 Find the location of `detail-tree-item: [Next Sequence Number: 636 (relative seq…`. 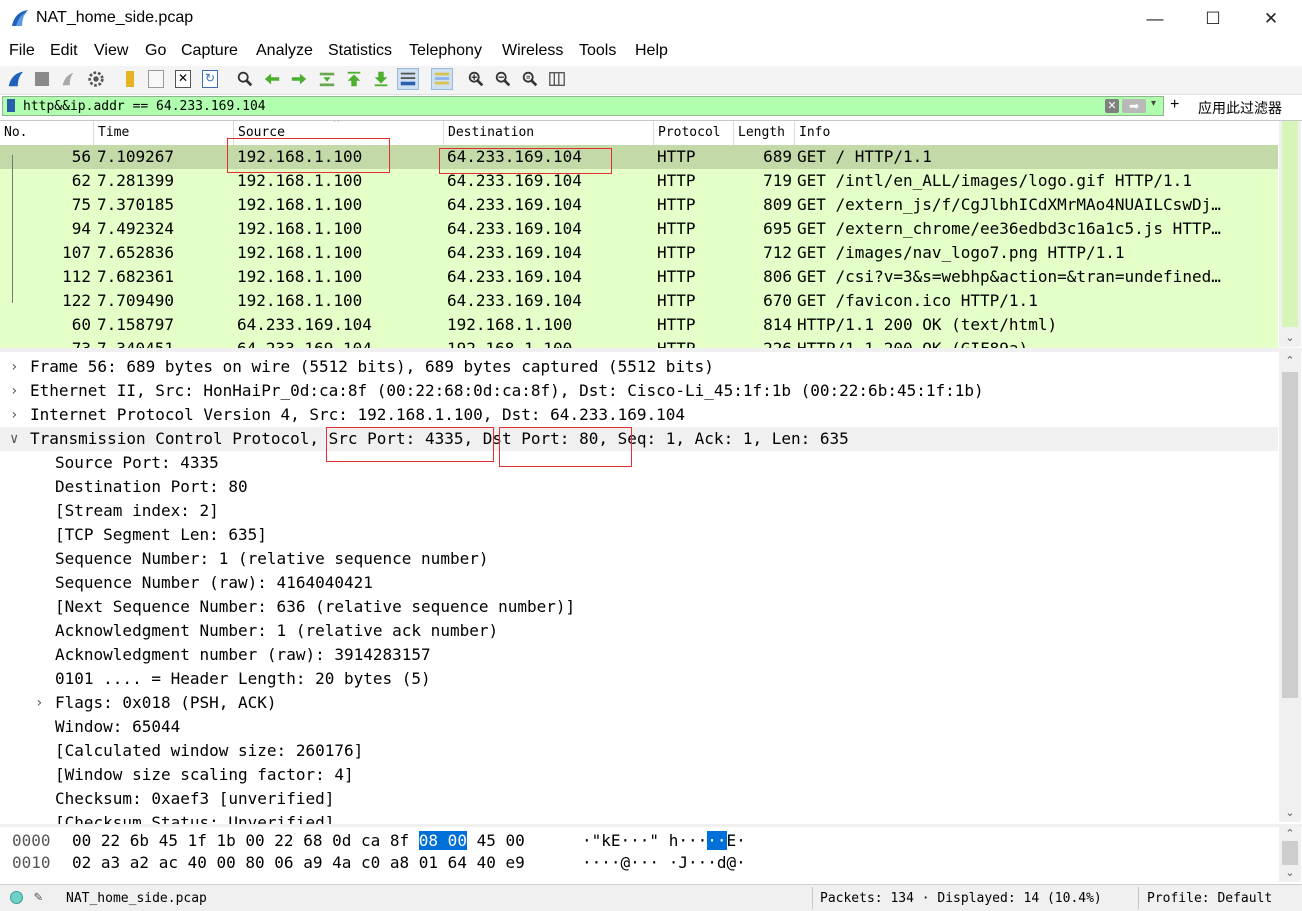

detail-tree-item: [Next Sequence Number: 636 (relative seq… is located at coordinates (639, 607).